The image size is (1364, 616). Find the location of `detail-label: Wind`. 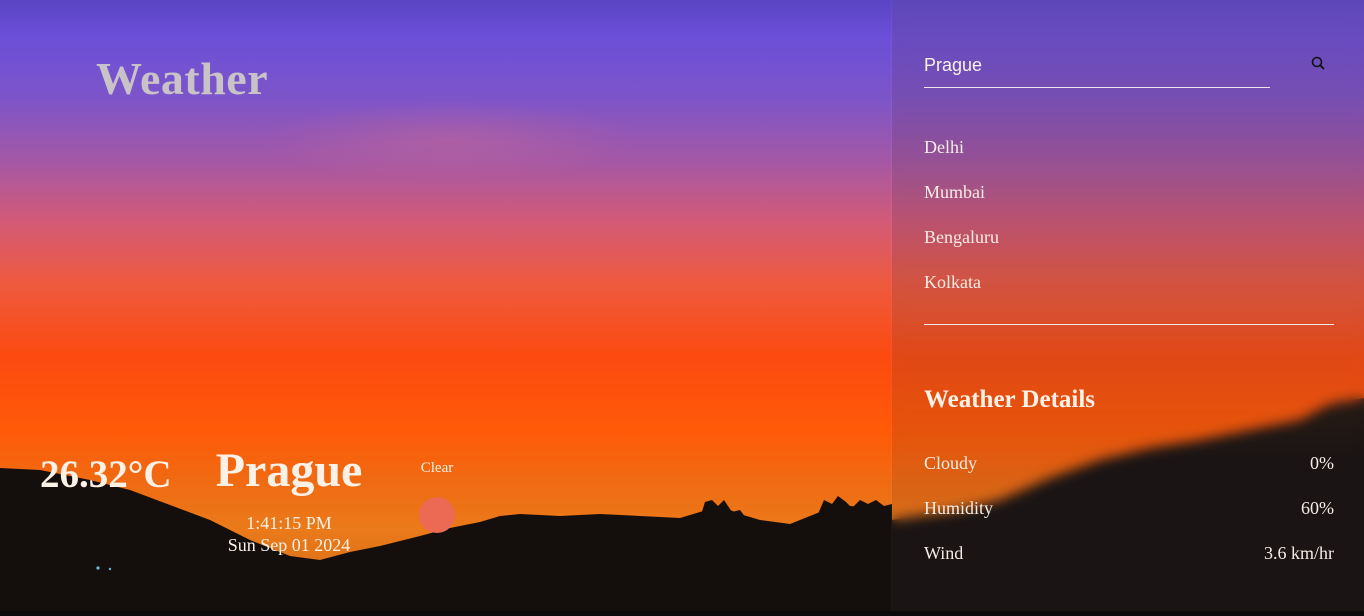

detail-label: Wind is located at coordinates (944, 553).